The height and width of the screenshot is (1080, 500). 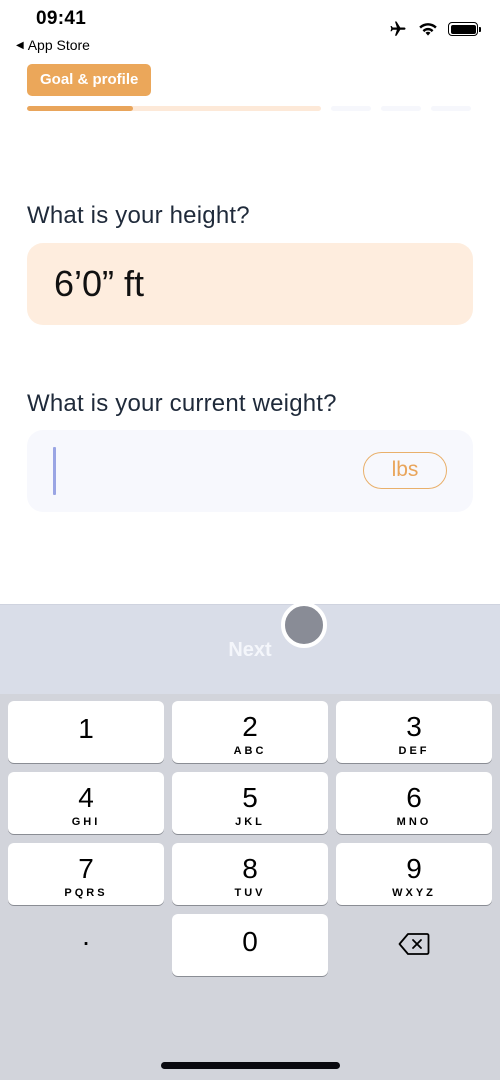 I want to click on key-letters: DEF, so click(x=414, y=751).